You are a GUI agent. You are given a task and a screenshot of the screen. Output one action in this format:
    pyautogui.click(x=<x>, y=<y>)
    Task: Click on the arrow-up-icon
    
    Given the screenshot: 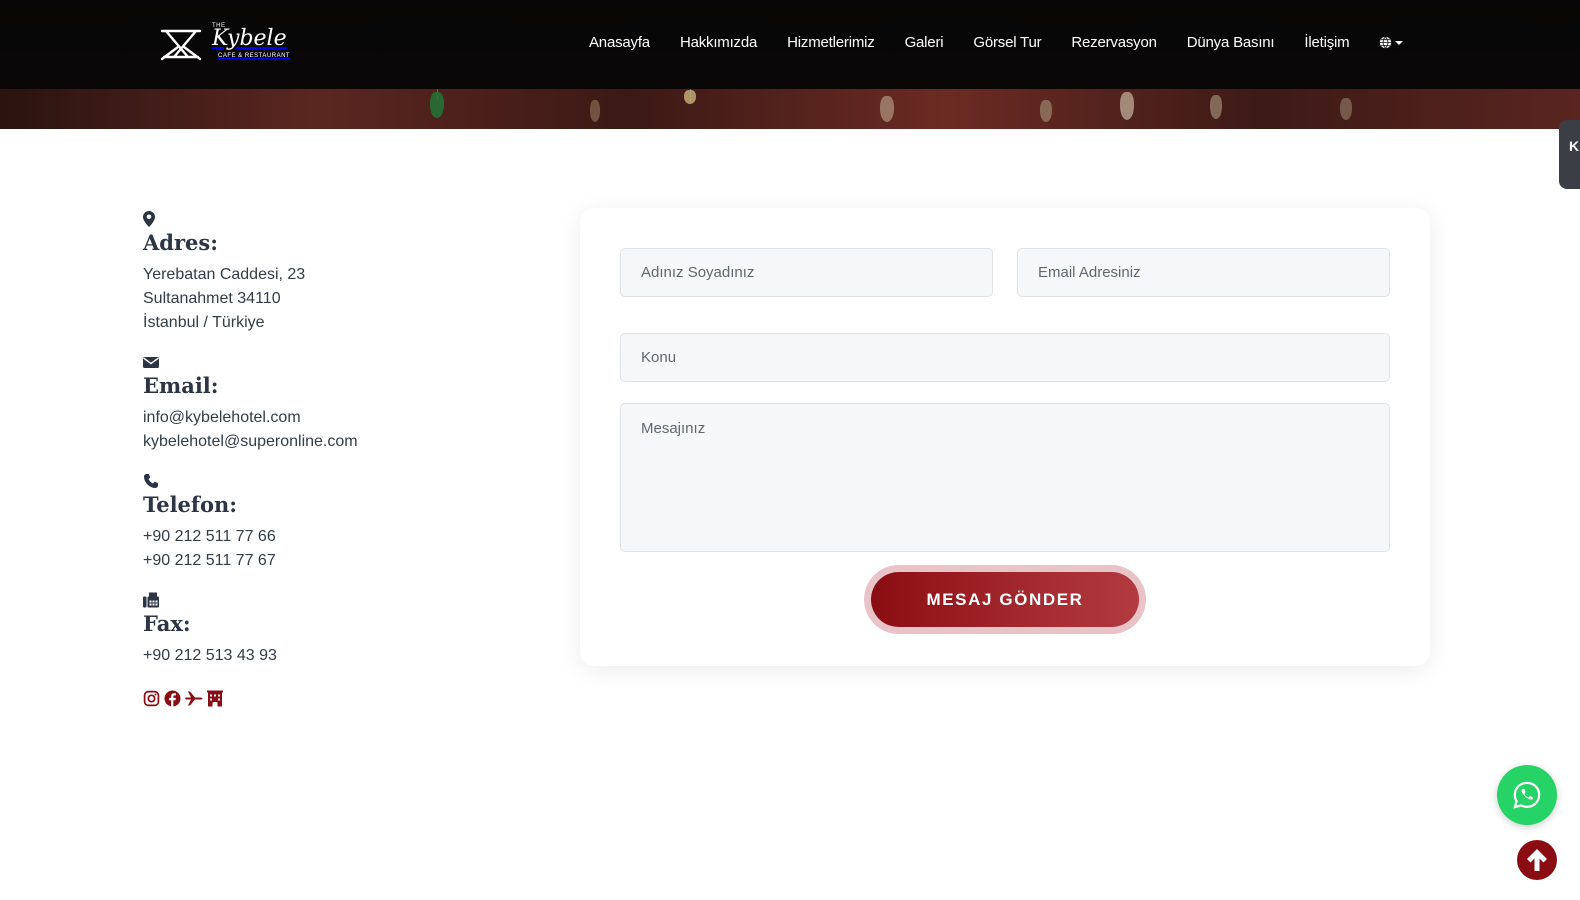 What is the action you would take?
    pyautogui.click(x=1537, y=860)
    